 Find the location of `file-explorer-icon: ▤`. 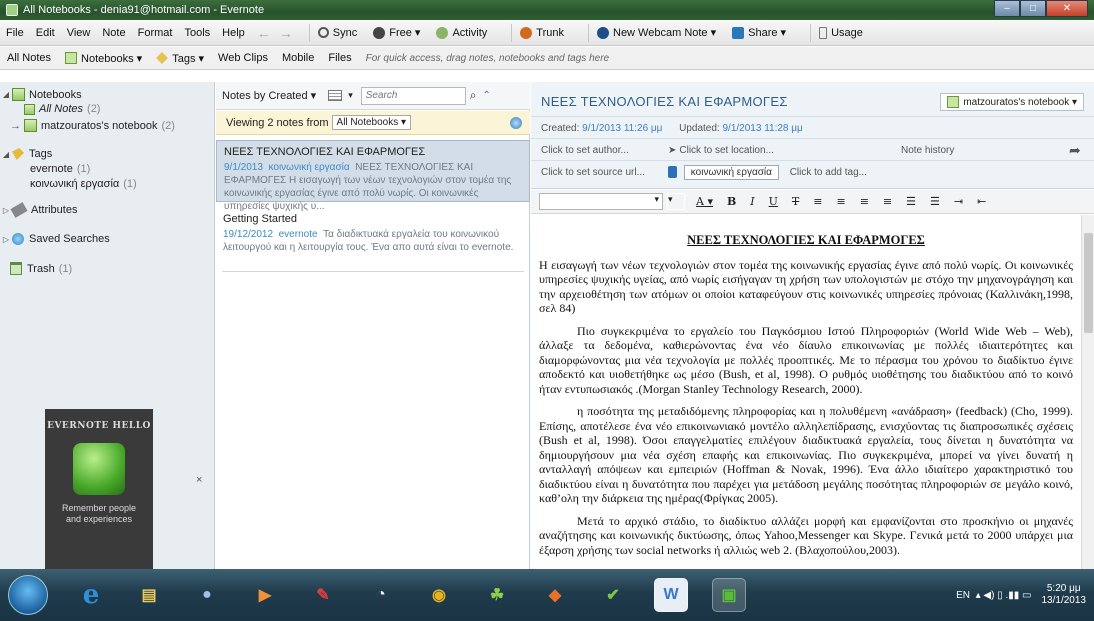

file-explorer-icon: ▤ is located at coordinates (149, 595).